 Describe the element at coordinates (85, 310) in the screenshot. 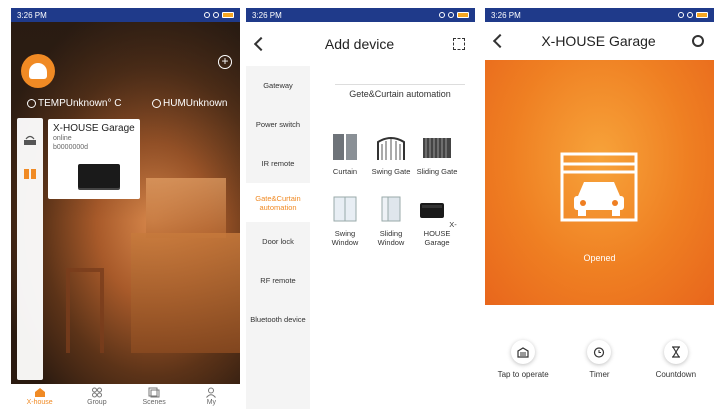

I see `bar-stool-image` at that location.